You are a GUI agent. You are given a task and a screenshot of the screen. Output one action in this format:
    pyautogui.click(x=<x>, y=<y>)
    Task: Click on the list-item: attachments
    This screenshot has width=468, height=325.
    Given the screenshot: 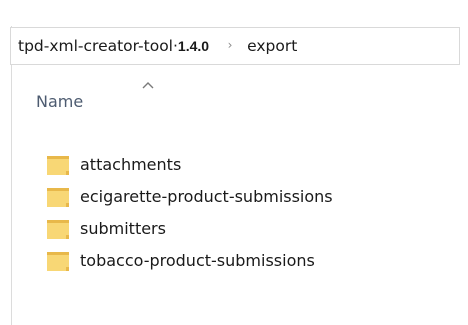 What is the action you would take?
    pyautogui.click(x=251, y=164)
    